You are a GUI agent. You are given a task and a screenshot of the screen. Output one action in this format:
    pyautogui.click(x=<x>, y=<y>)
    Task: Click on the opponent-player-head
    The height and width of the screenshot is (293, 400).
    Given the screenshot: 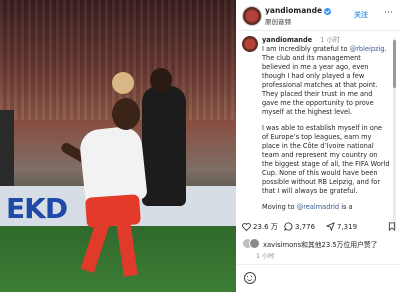 What is the action you would take?
    pyautogui.click(x=161, y=80)
    